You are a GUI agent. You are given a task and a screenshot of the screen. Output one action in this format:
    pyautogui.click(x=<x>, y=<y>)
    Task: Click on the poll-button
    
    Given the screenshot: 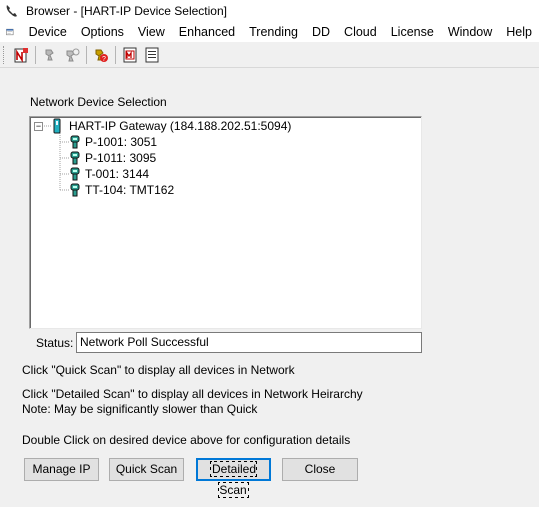 What is the action you would take?
    pyautogui.click(x=72, y=55)
    